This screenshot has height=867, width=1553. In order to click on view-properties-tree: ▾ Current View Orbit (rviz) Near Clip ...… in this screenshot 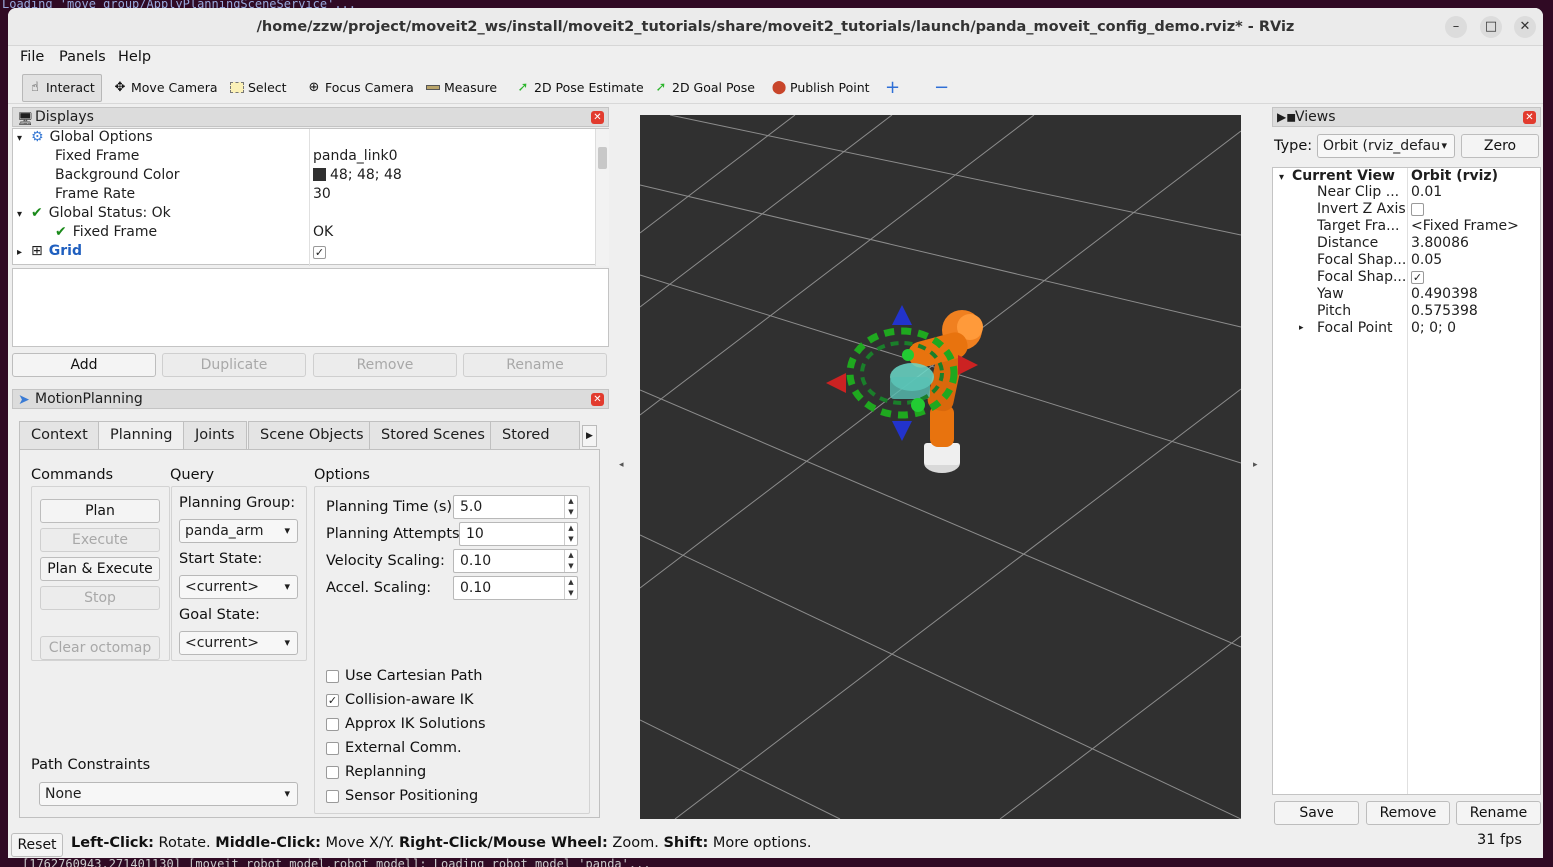, I will do `click(1406, 481)`.